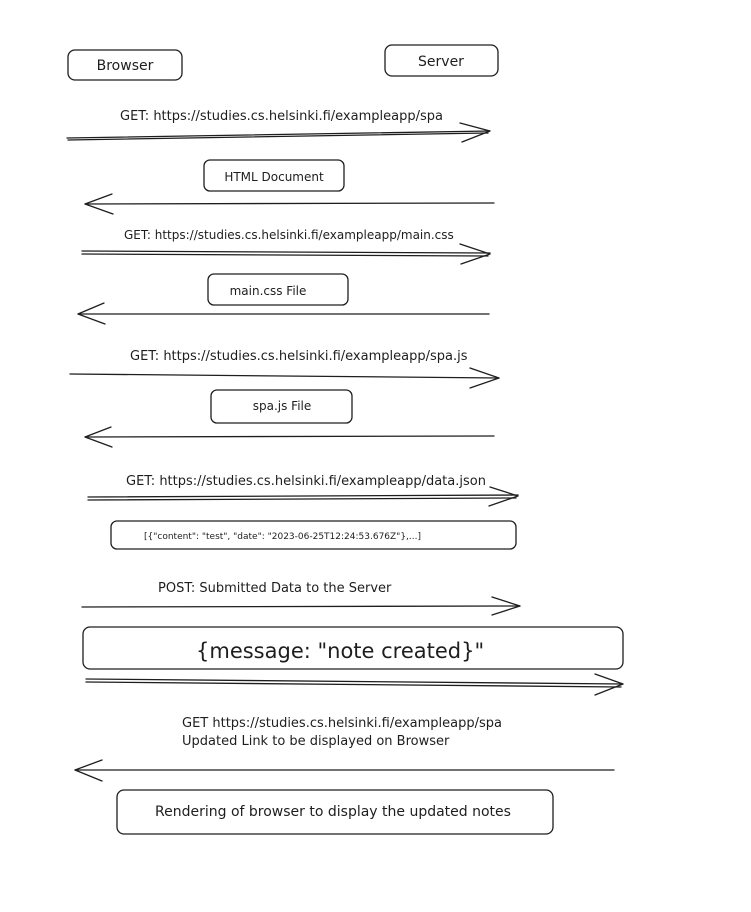 This screenshot has height=912, width=751. Describe the element at coordinates (301, 598) in the screenshot. I see `message-post-submitted-data: POST: Submitted Data to the Server` at that location.